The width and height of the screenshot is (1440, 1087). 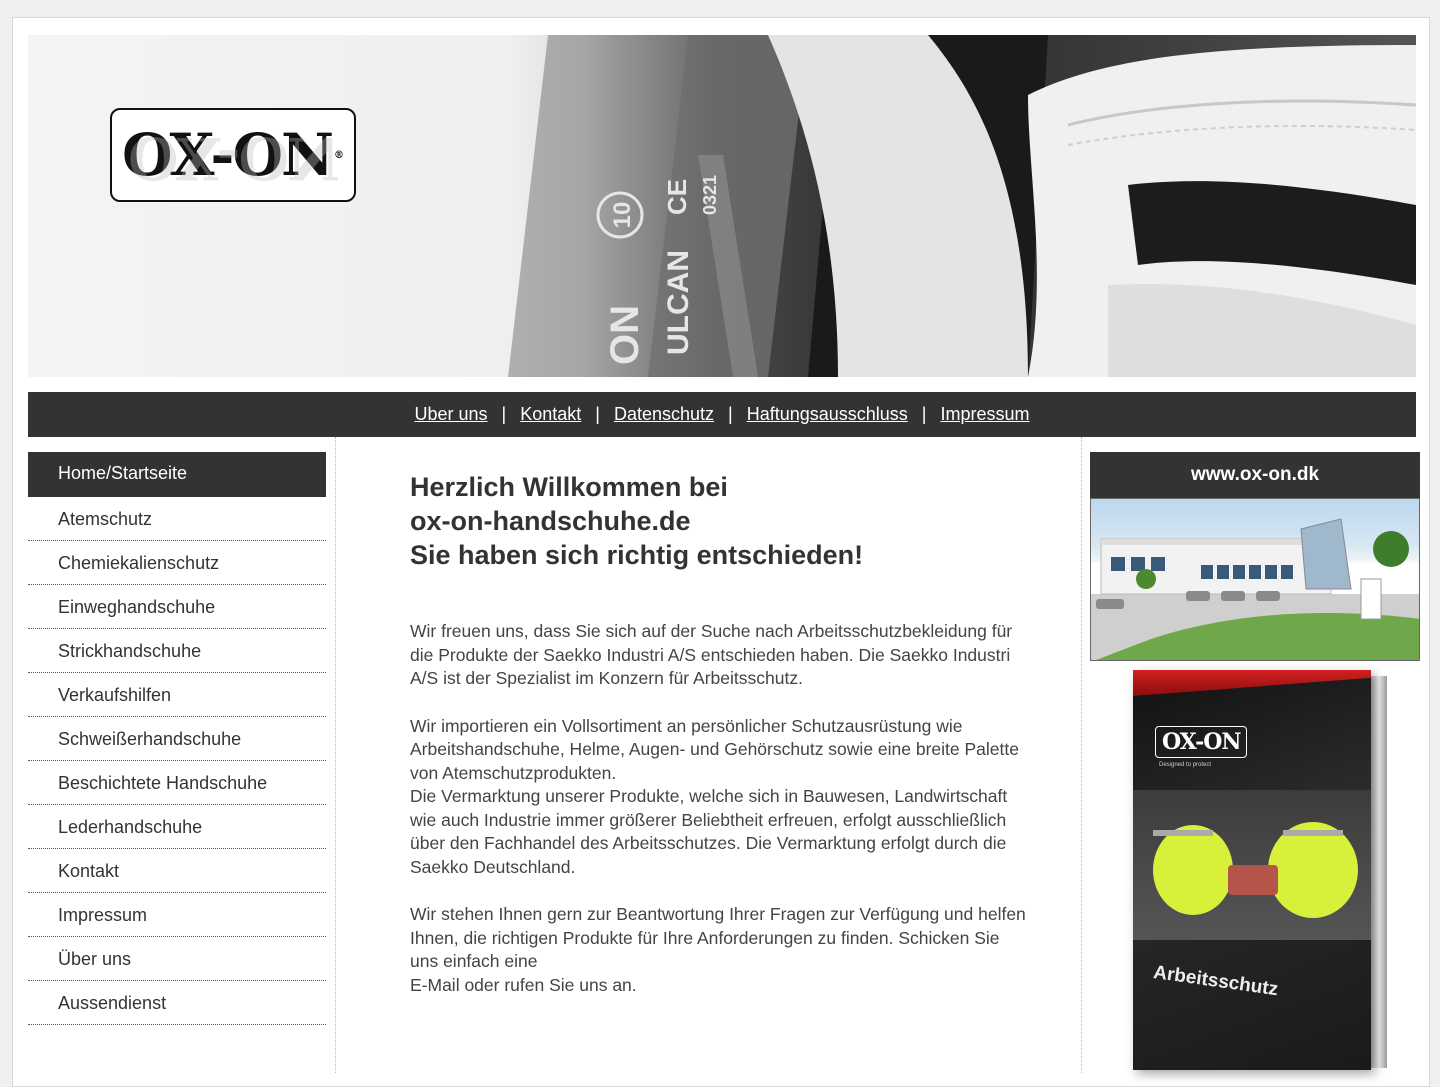 What do you see at coordinates (1216, 981) in the screenshot?
I see `brochure-title: Arbeitsschutz` at bounding box center [1216, 981].